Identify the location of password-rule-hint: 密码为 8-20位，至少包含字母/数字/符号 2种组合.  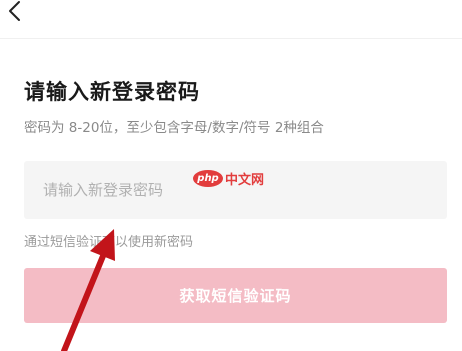
(174, 128).